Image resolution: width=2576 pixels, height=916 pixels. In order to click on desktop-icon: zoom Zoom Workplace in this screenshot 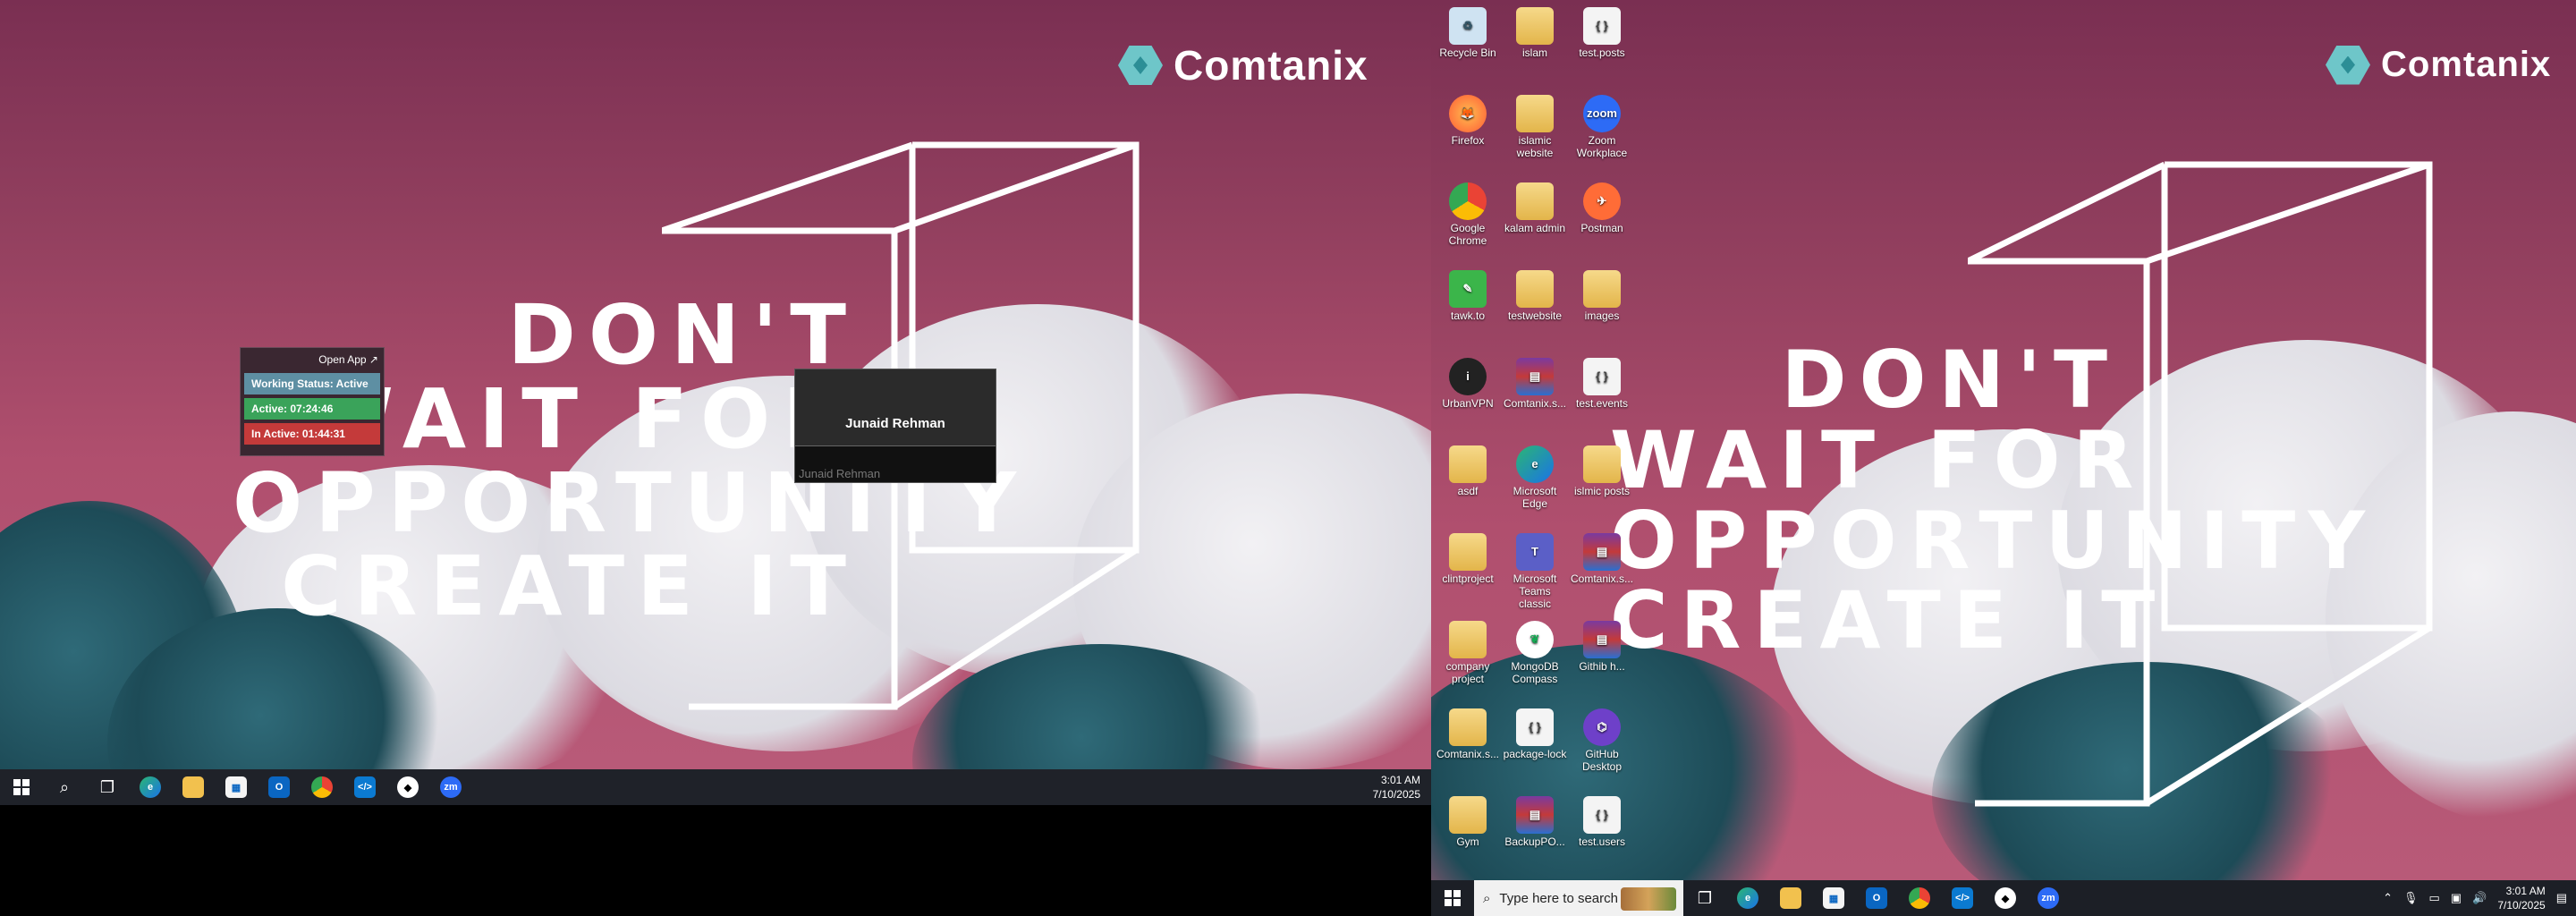, I will do `click(1602, 124)`.